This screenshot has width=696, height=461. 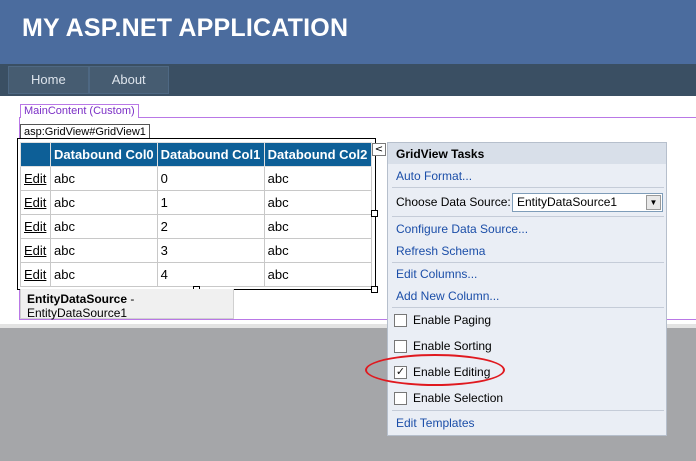 I want to click on grid-header-cell, so click(x=35, y=154).